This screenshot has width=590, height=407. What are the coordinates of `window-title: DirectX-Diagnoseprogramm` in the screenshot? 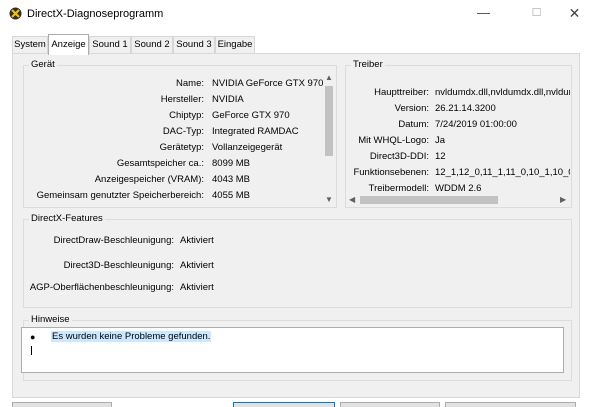 It's located at (95, 14).